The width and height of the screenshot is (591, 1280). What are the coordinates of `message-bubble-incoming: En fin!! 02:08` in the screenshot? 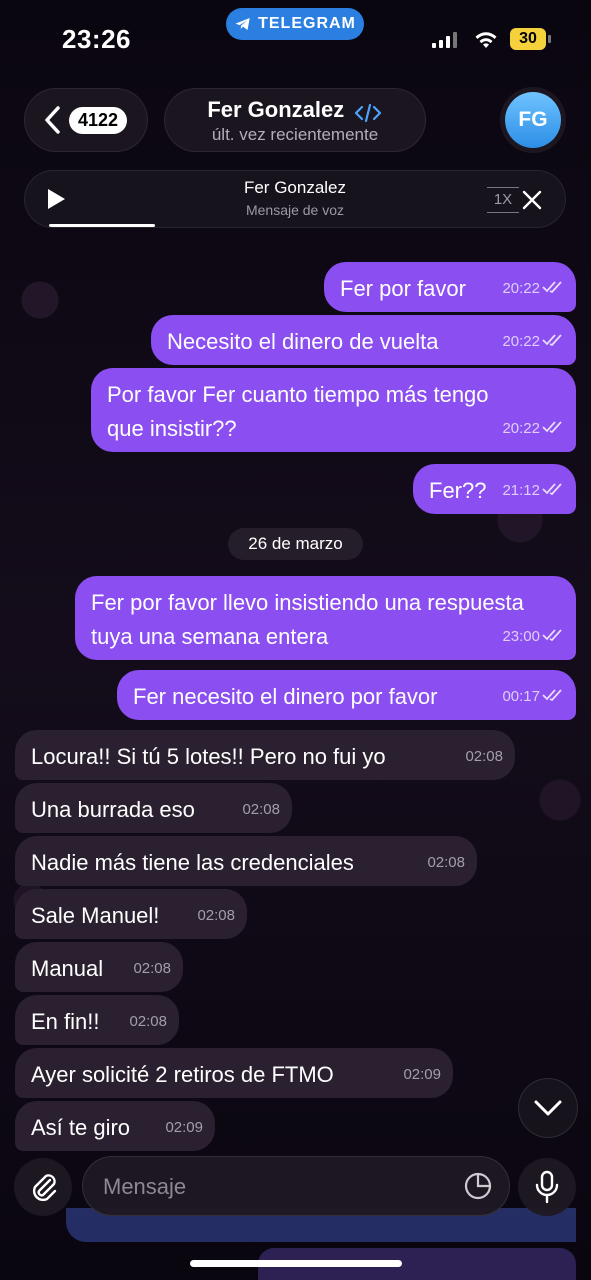 It's located at (97, 1020).